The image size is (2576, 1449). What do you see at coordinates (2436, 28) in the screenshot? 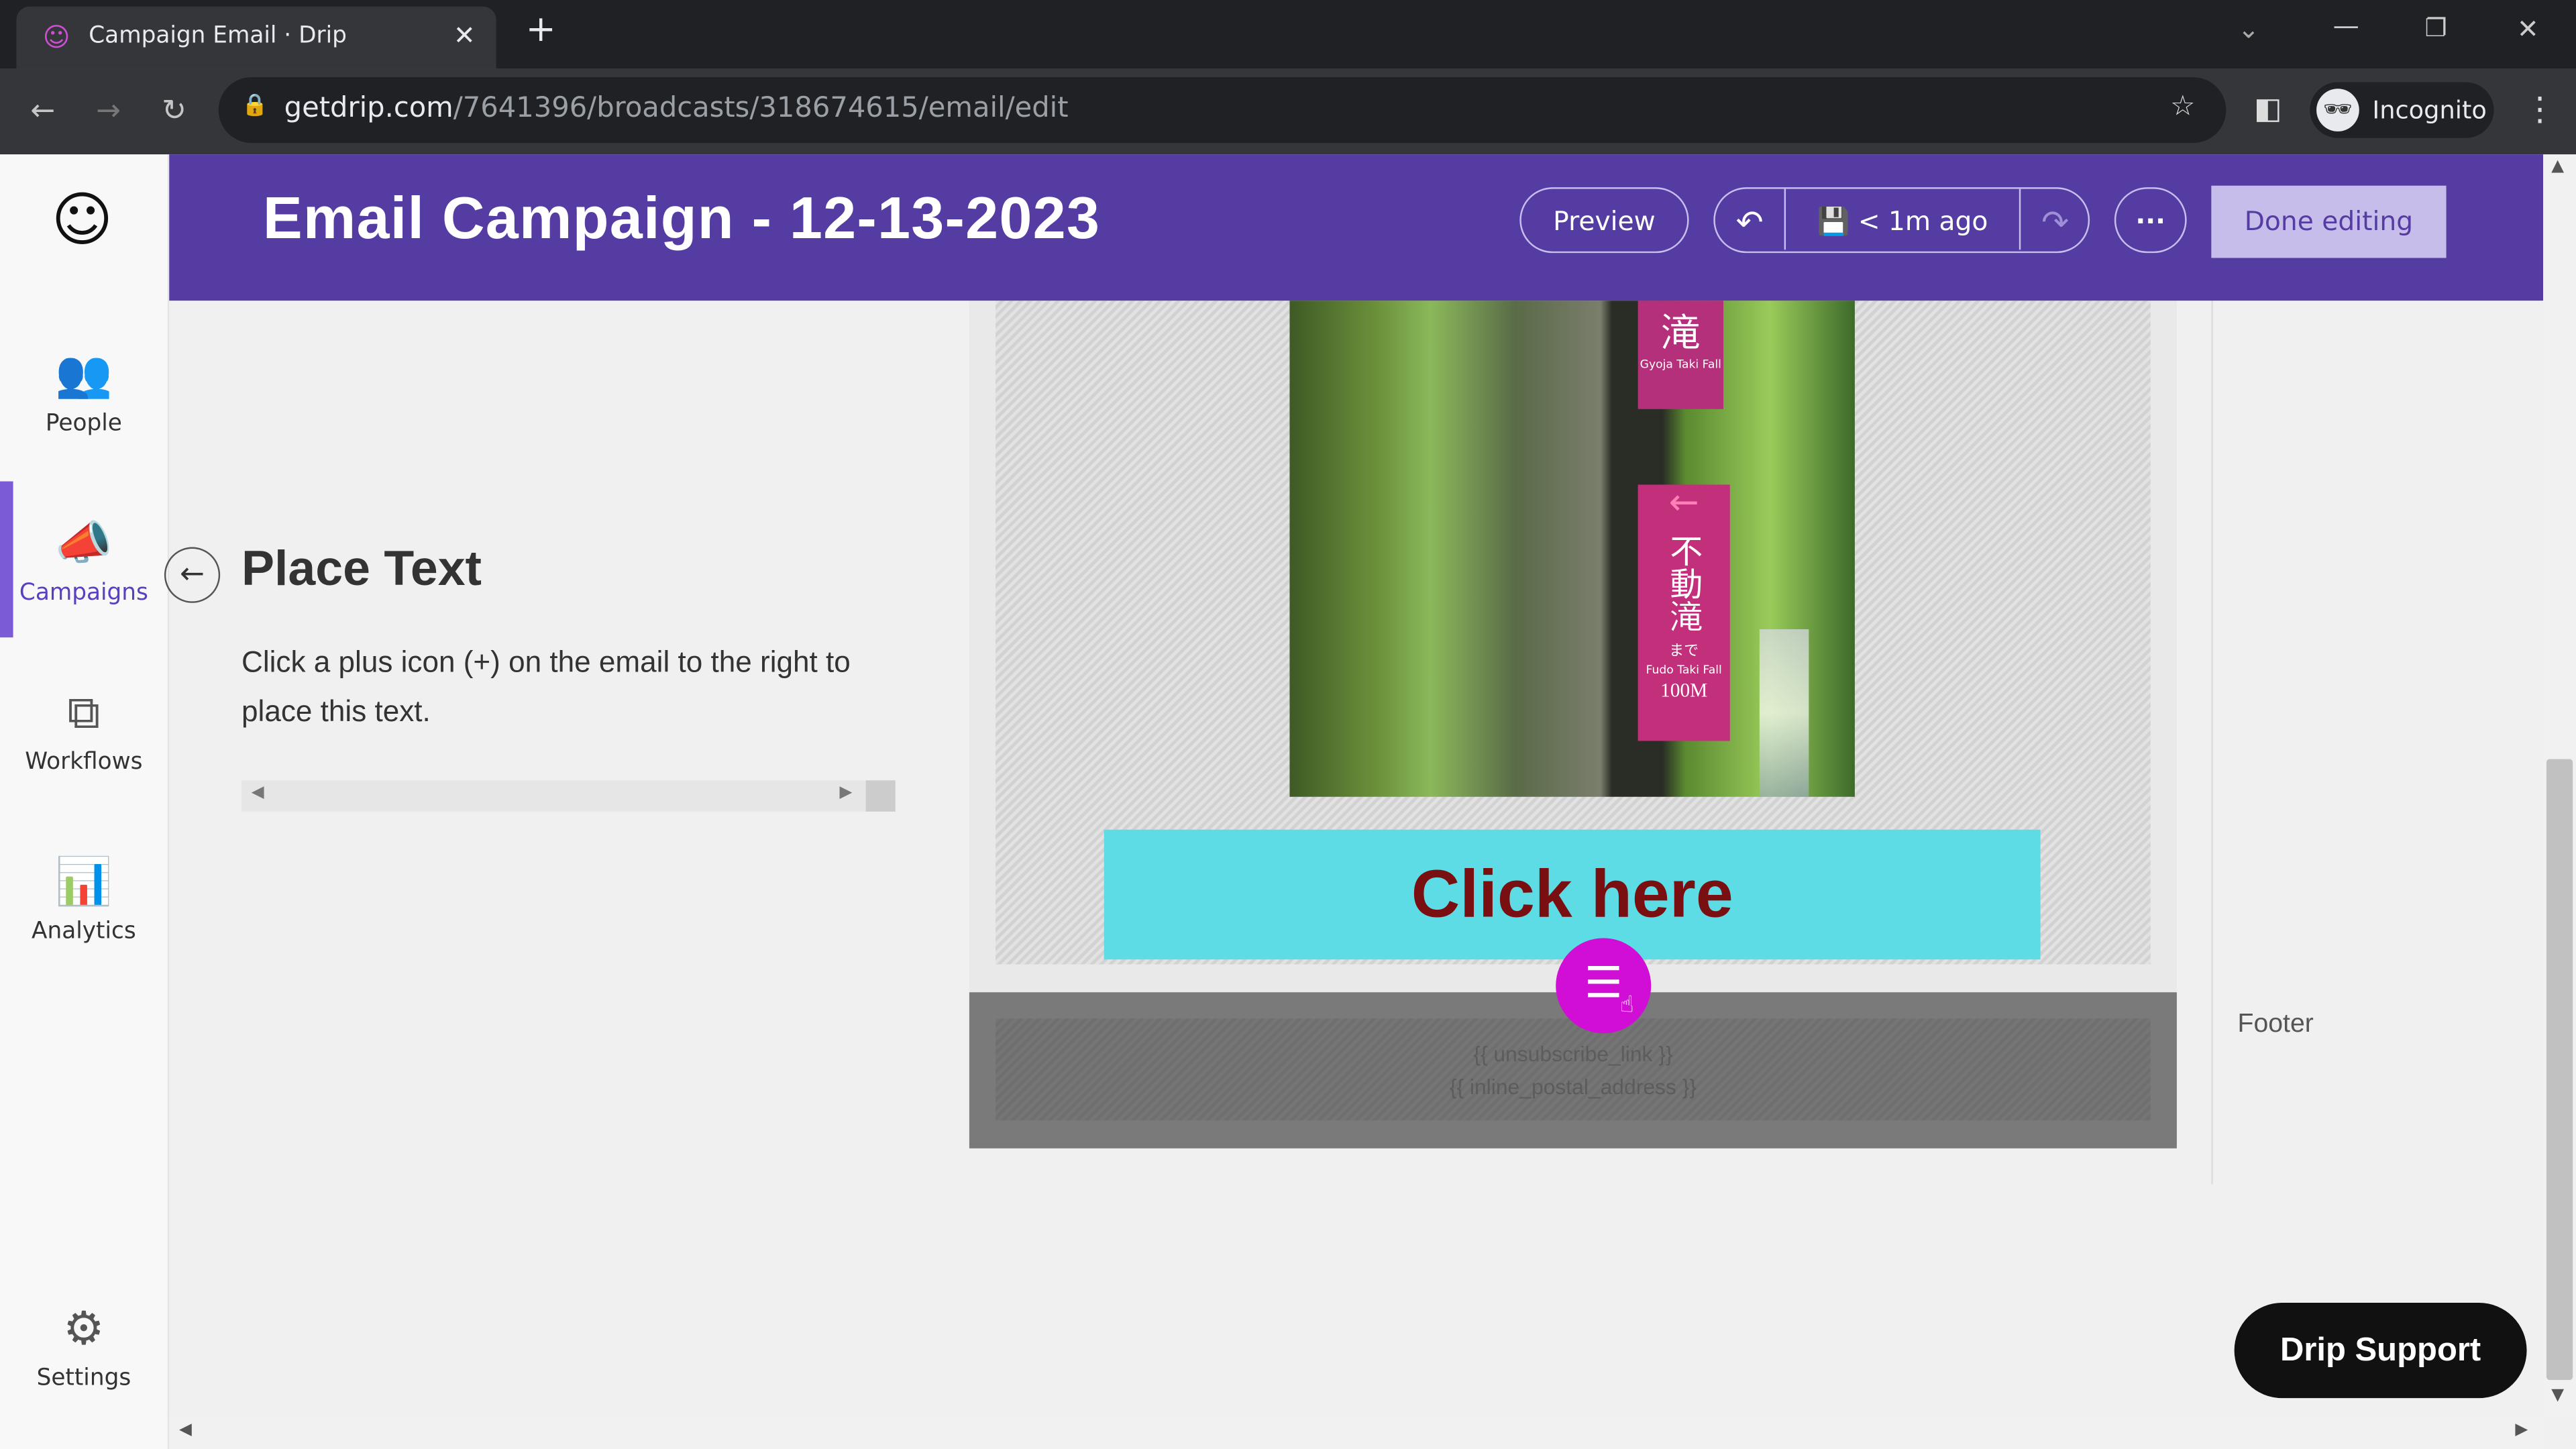
I see `restore-icon: ❐` at bounding box center [2436, 28].